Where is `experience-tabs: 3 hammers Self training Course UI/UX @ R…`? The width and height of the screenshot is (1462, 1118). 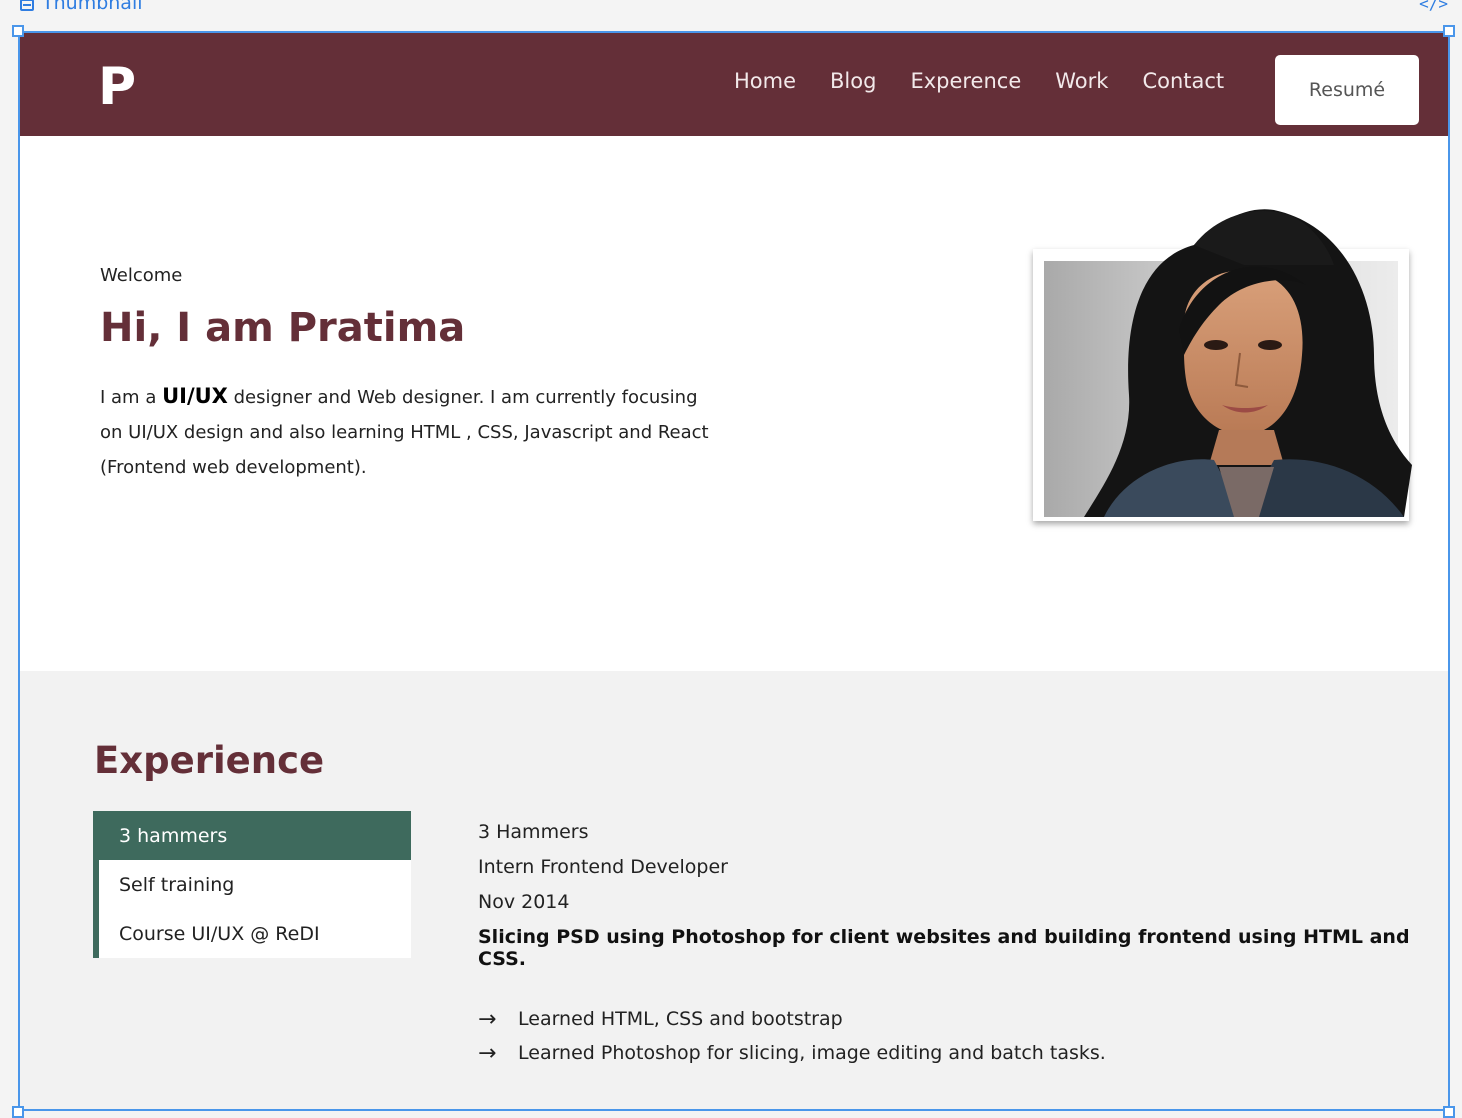
experience-tabs: 3 hammers Self training Course UI/UX @ R… is located at coordinates (252, 884).